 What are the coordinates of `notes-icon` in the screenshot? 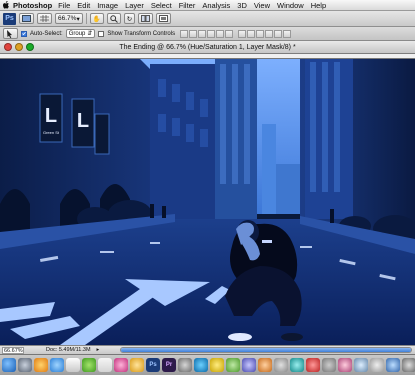 It's located at (217, 365).